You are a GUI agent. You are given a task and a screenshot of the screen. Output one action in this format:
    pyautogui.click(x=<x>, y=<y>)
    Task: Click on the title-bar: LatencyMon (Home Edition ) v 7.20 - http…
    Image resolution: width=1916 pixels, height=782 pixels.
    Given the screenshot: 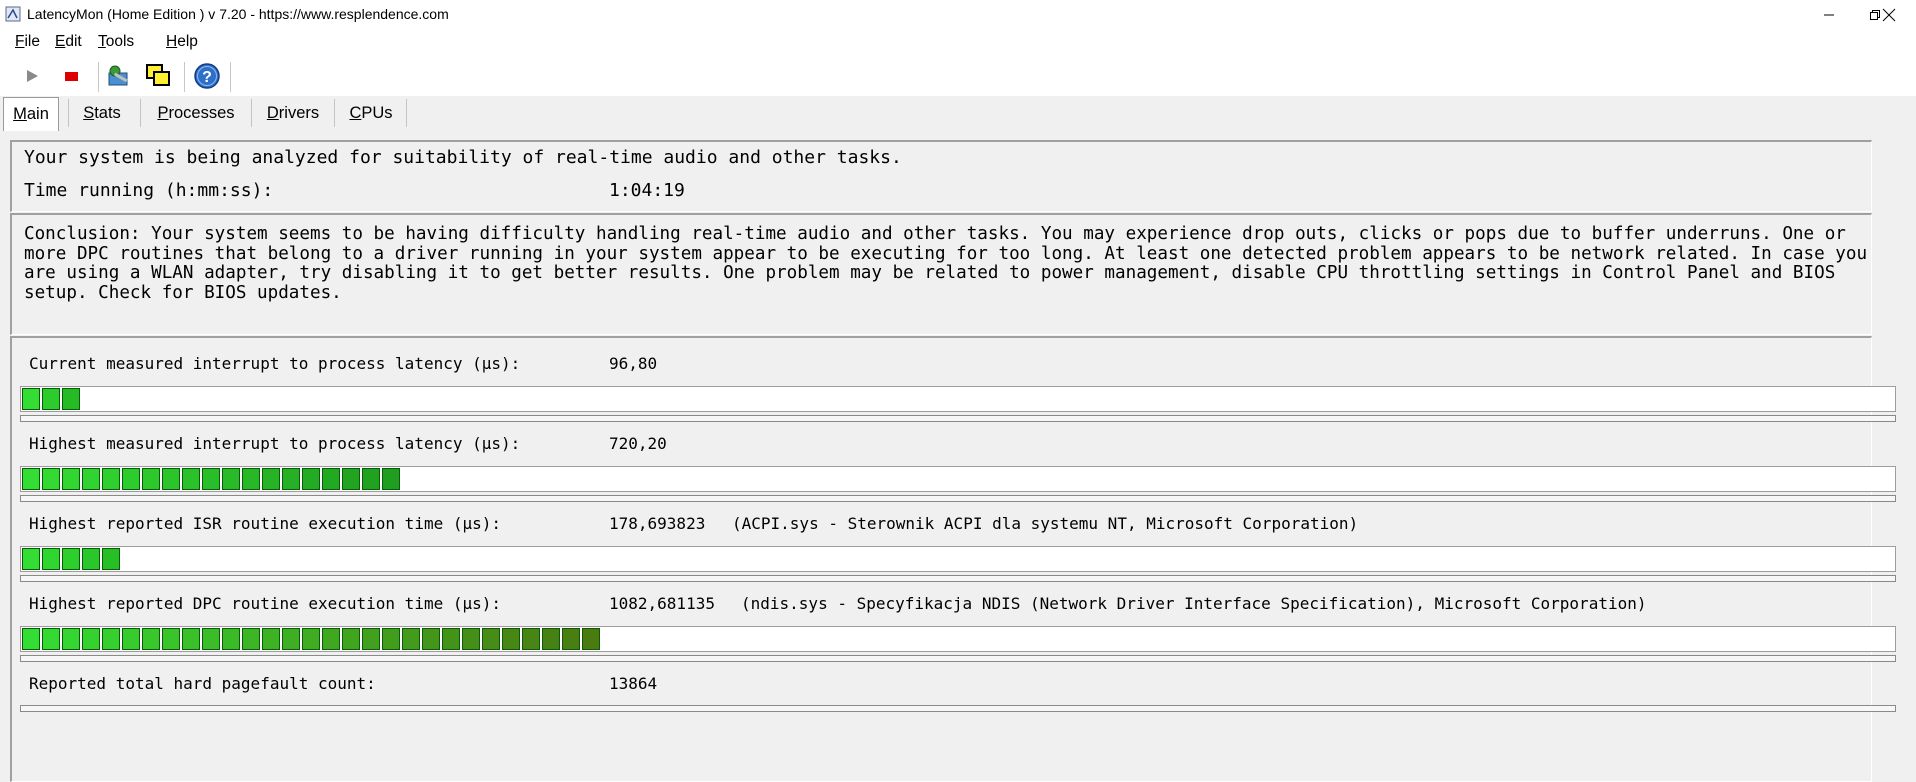 What is the action you would take?
    pyautogui.click(x=958, y=15)
    